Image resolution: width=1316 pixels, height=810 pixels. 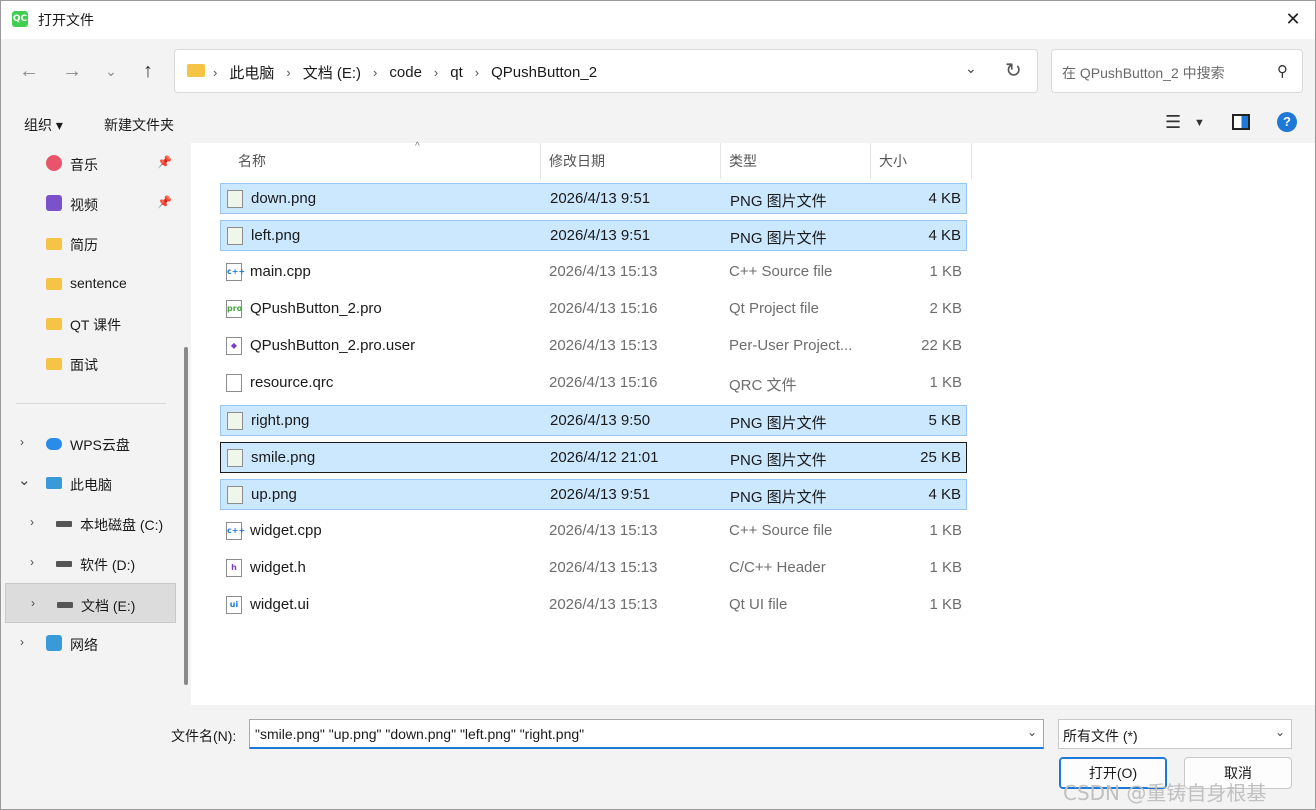 What do you see at coordinates (456, 72) in the screenshot?
I see `breadcrumb-item: qt` at bounding box center [456, 72].